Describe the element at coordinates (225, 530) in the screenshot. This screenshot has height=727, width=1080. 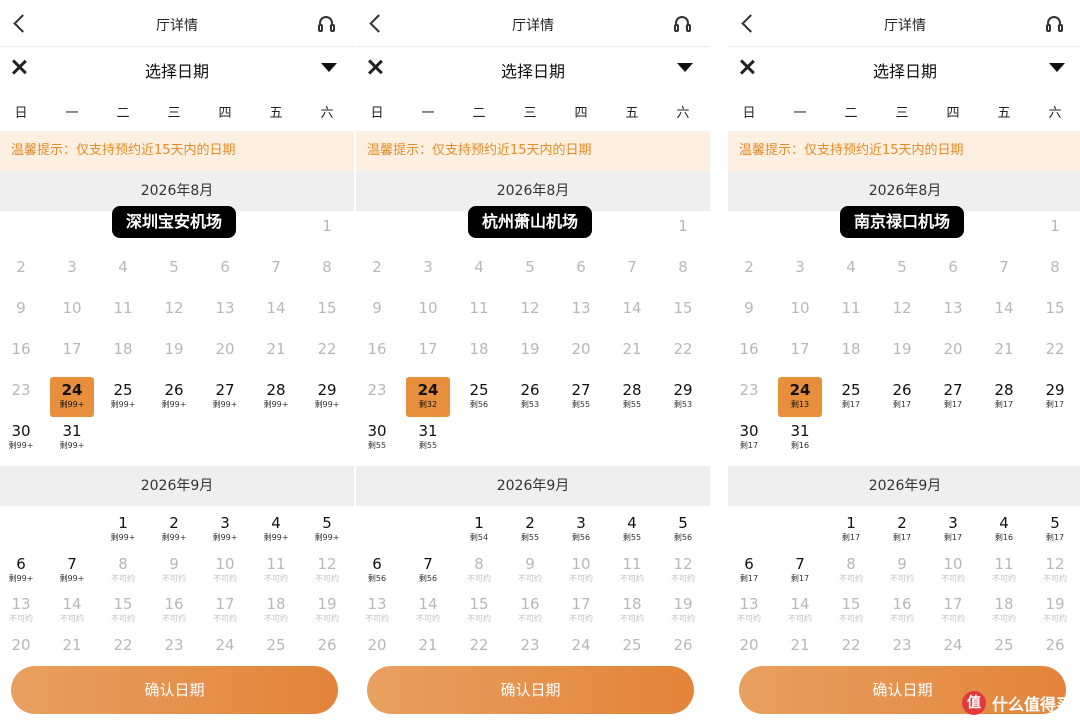
I see `calendar-day: 3 剩99+` at that location.